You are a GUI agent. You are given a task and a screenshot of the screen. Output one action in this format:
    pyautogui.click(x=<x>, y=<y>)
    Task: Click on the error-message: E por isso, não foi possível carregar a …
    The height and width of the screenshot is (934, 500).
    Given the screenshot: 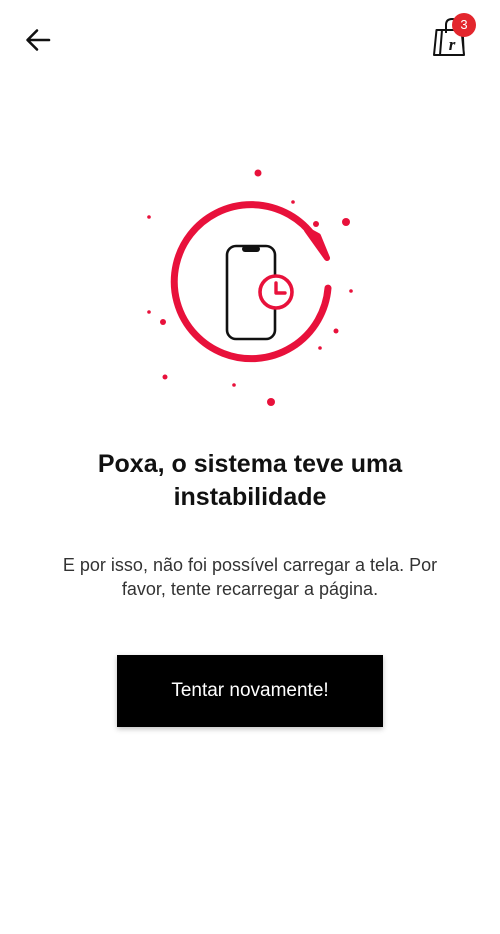 What is the action you would take?
    pyautogui.click(x=250, y=577)
    